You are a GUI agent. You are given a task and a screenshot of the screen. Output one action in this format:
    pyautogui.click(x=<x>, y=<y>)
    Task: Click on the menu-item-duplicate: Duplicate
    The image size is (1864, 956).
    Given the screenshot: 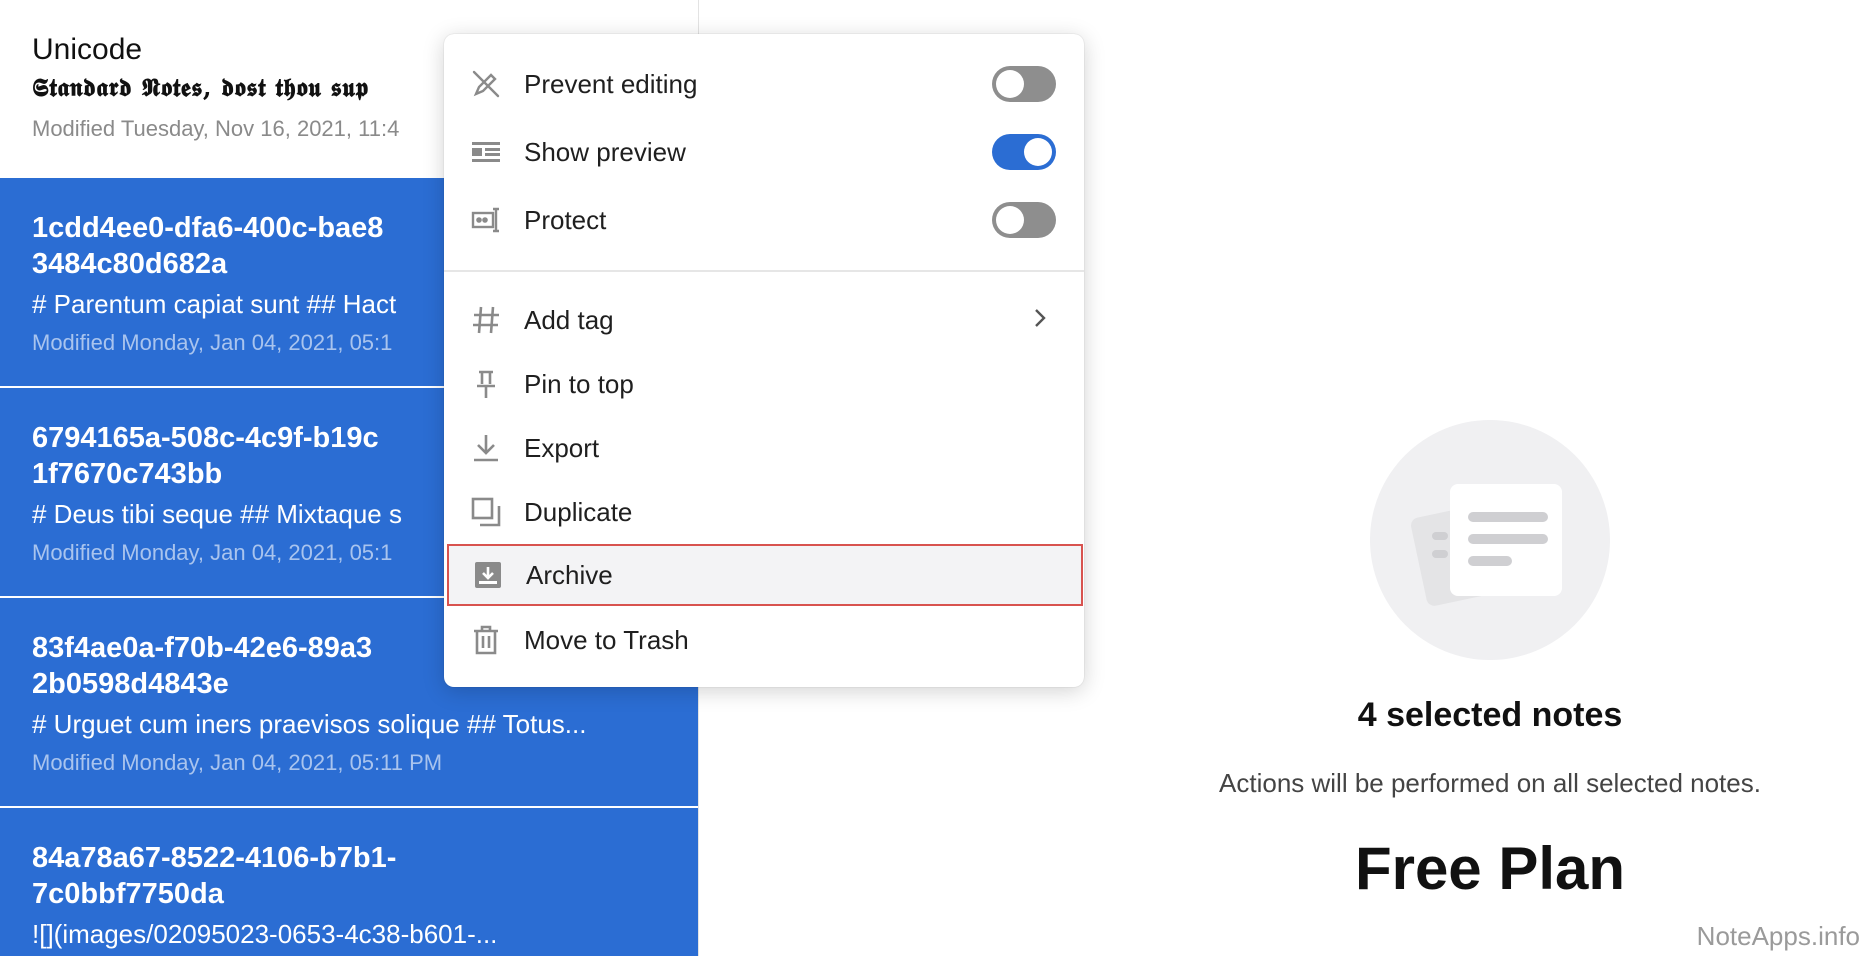 What is the action you would take?
    pyautogui.click(x=764, y=512)
    